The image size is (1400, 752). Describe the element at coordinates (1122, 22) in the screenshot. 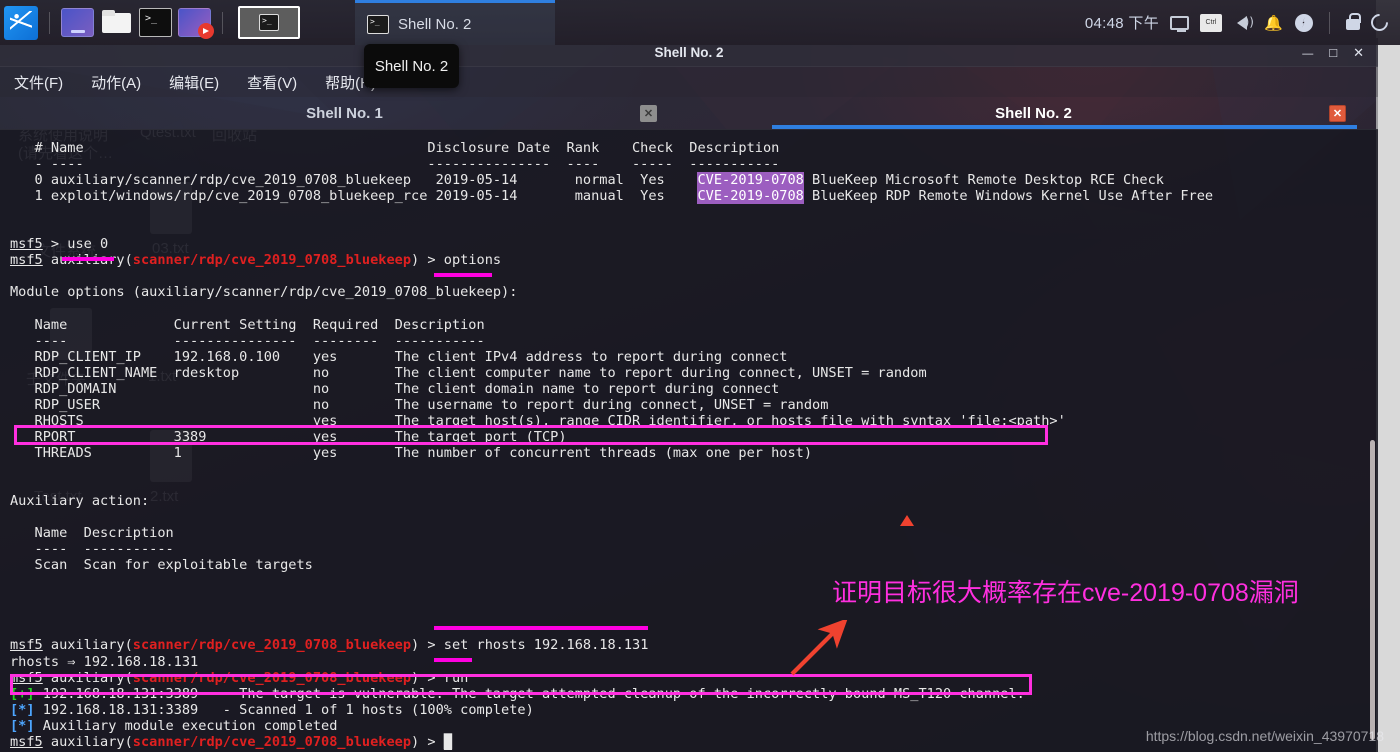

I see `clock: 04:48 下午` at that location.